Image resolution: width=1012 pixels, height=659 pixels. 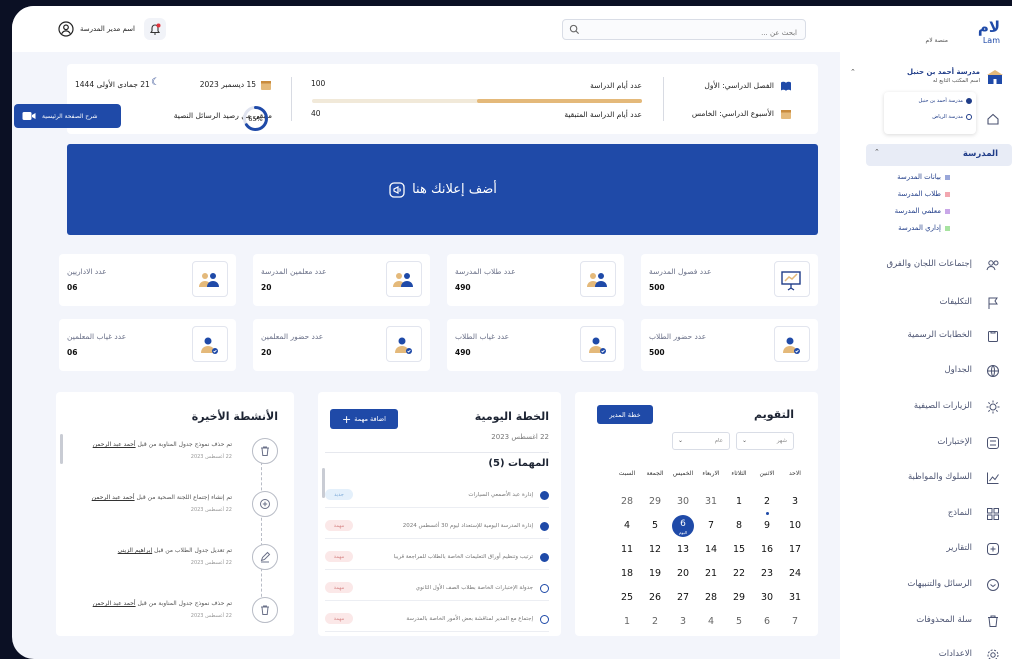 What do you see at coordinates (739, 525) in the screenshot?
I see `calendar-day: 8` at bounding box center [739, 525].